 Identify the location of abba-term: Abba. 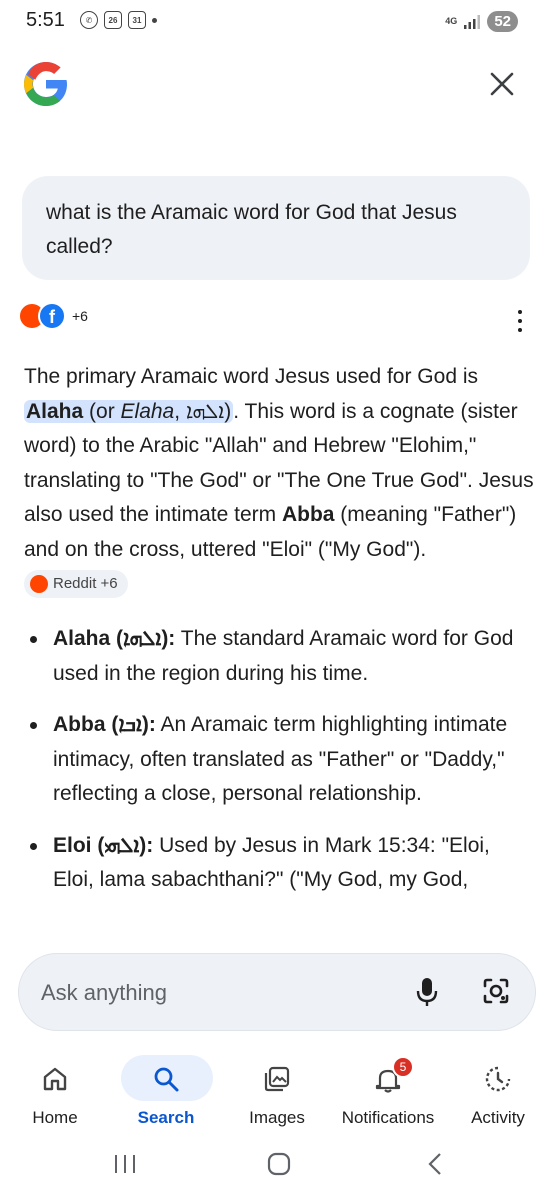
(308, 514).